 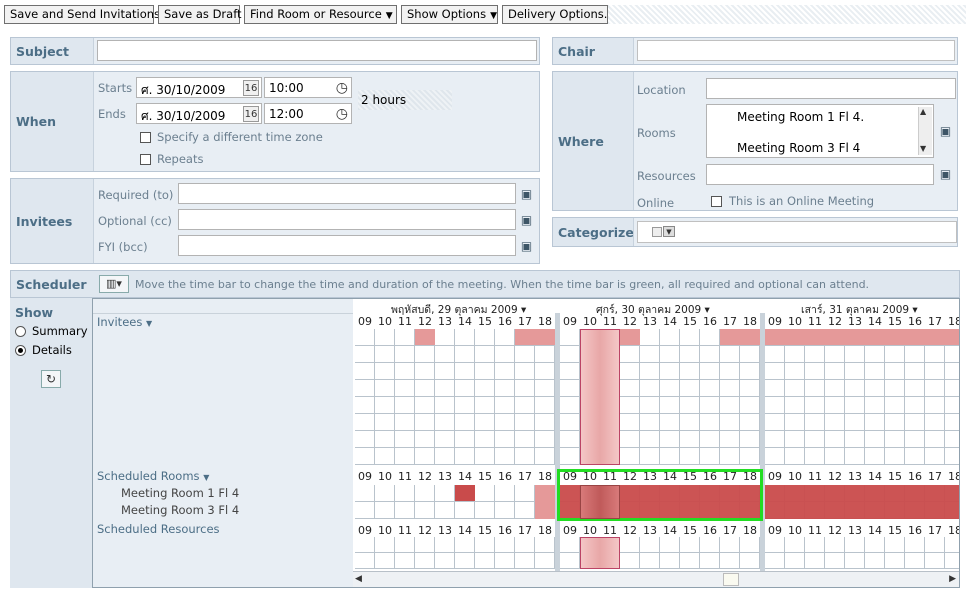 I want to click on address-book-icon: ▣, so click(x=526, y=246).